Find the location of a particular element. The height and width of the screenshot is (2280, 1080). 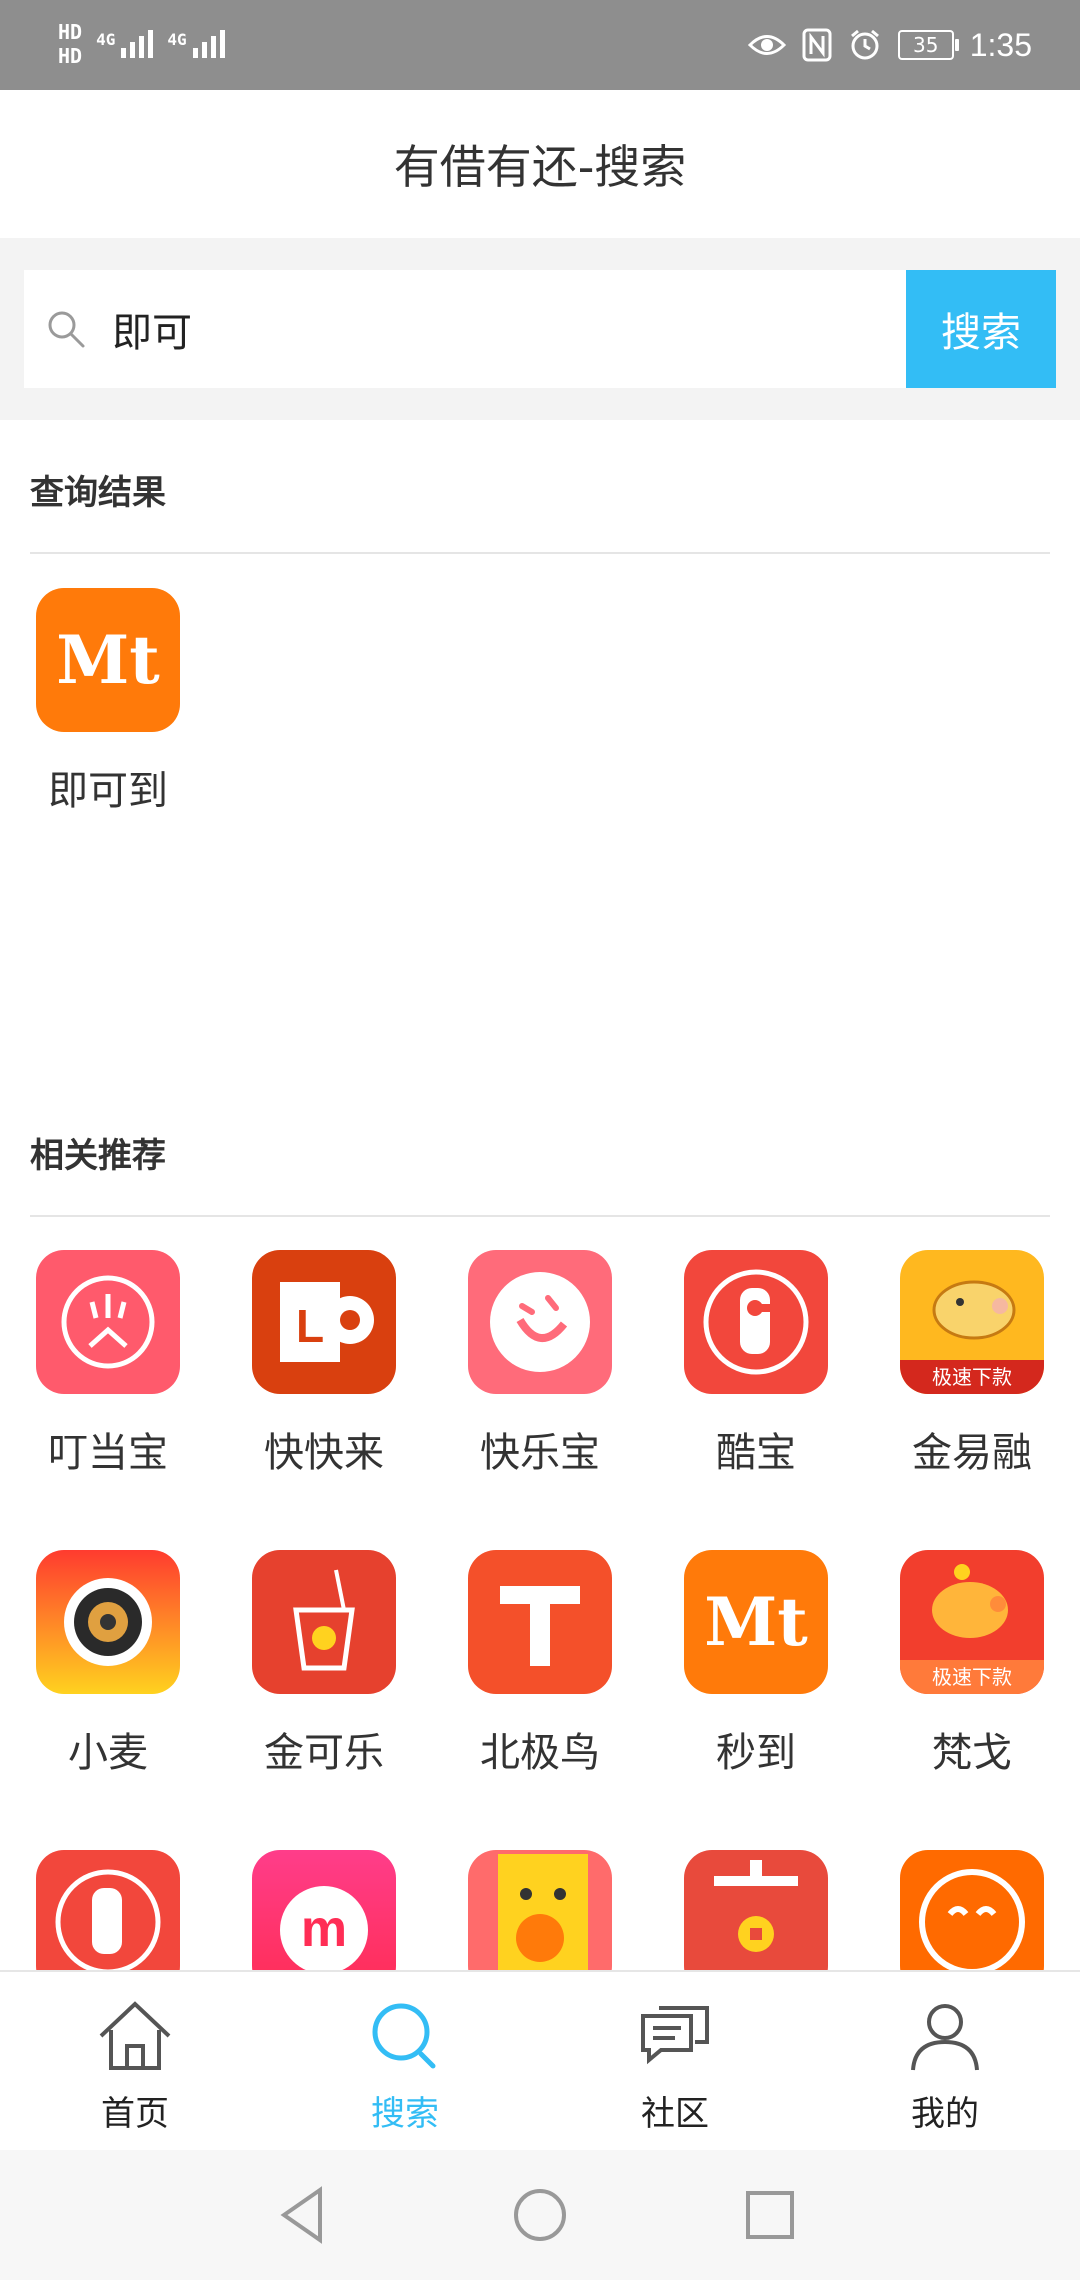

app-fange: 极速下款 梵戈 is located at coordinates (972, 1664).